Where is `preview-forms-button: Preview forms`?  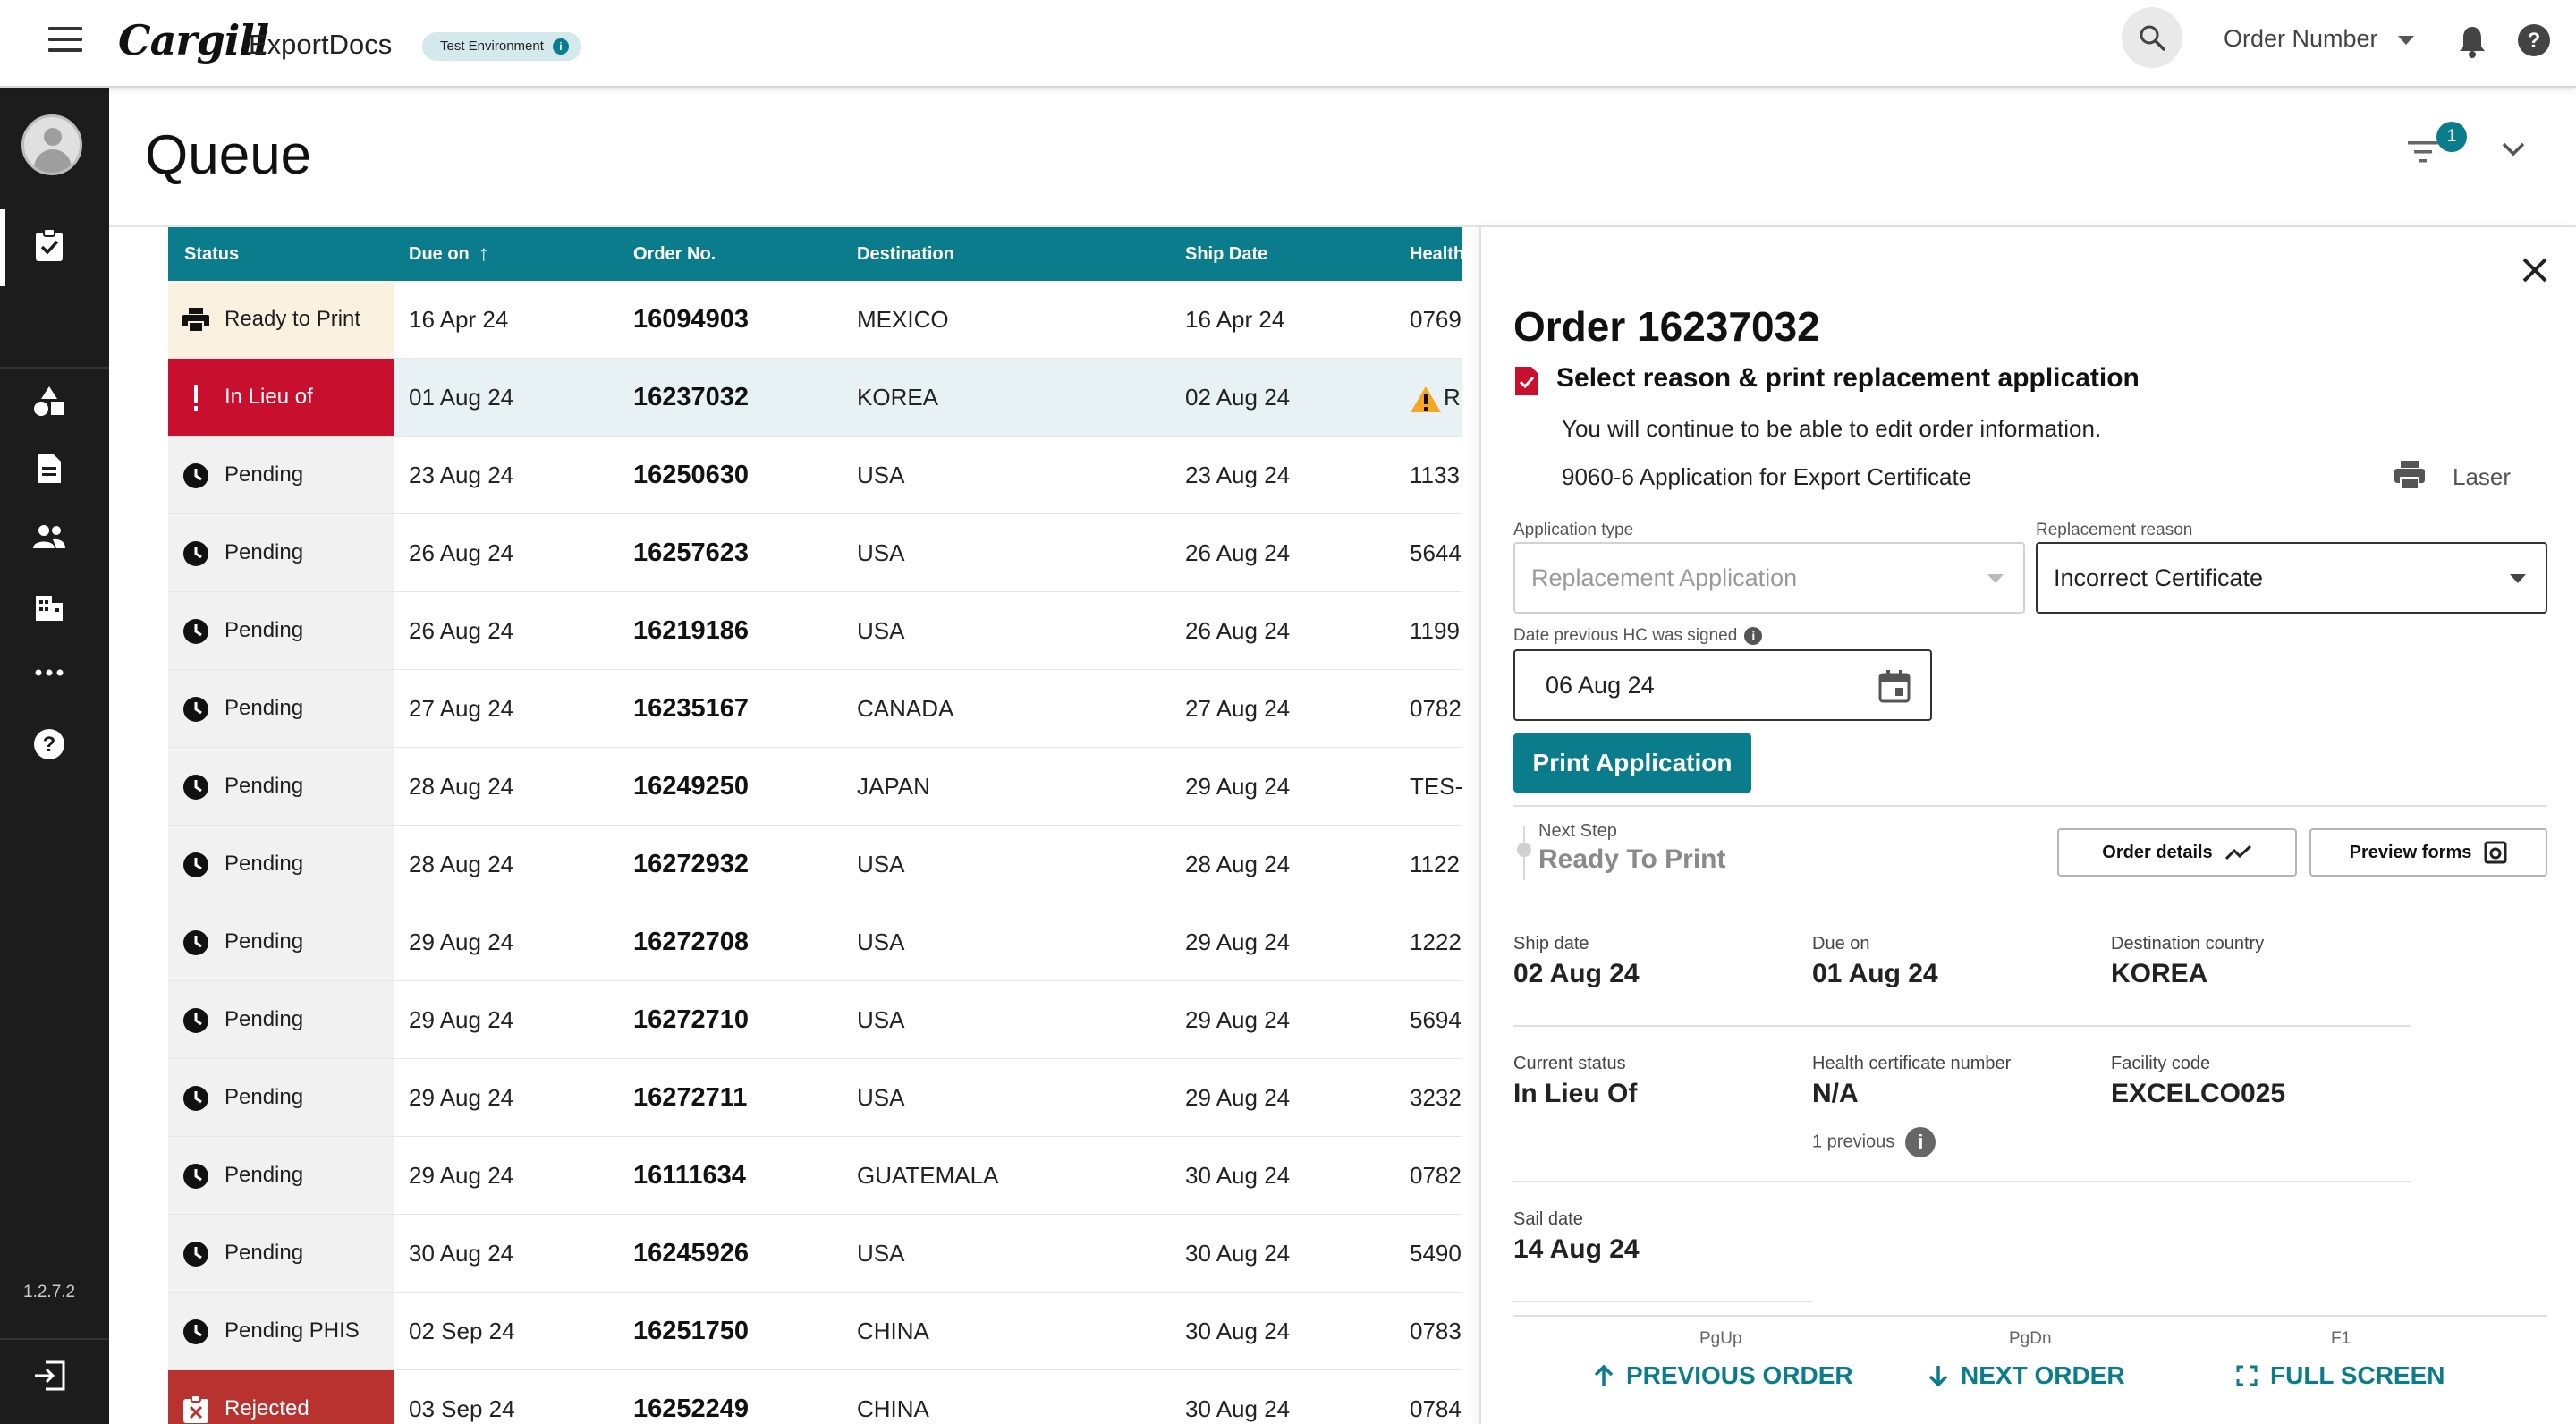 preview-forms-button: Preview forms is located at coordinates (2428, 852).